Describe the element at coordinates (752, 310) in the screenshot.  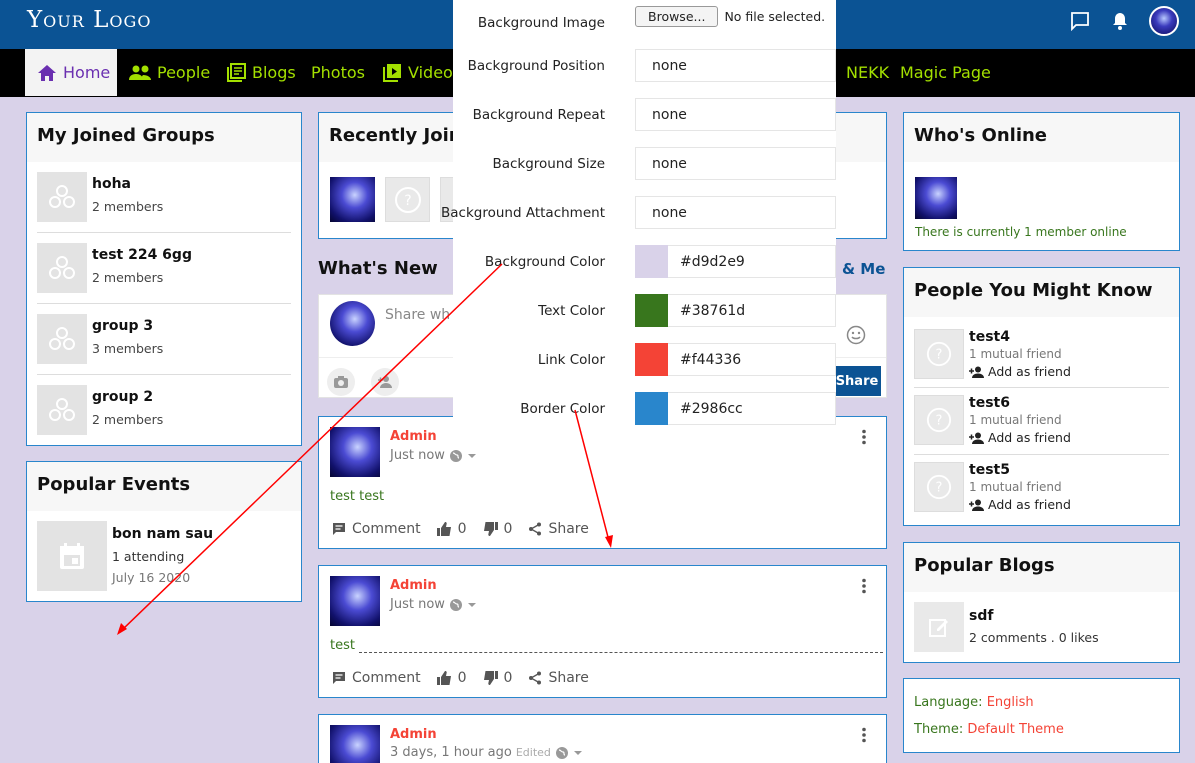
I see `text-color-field: #38761d` at that location.